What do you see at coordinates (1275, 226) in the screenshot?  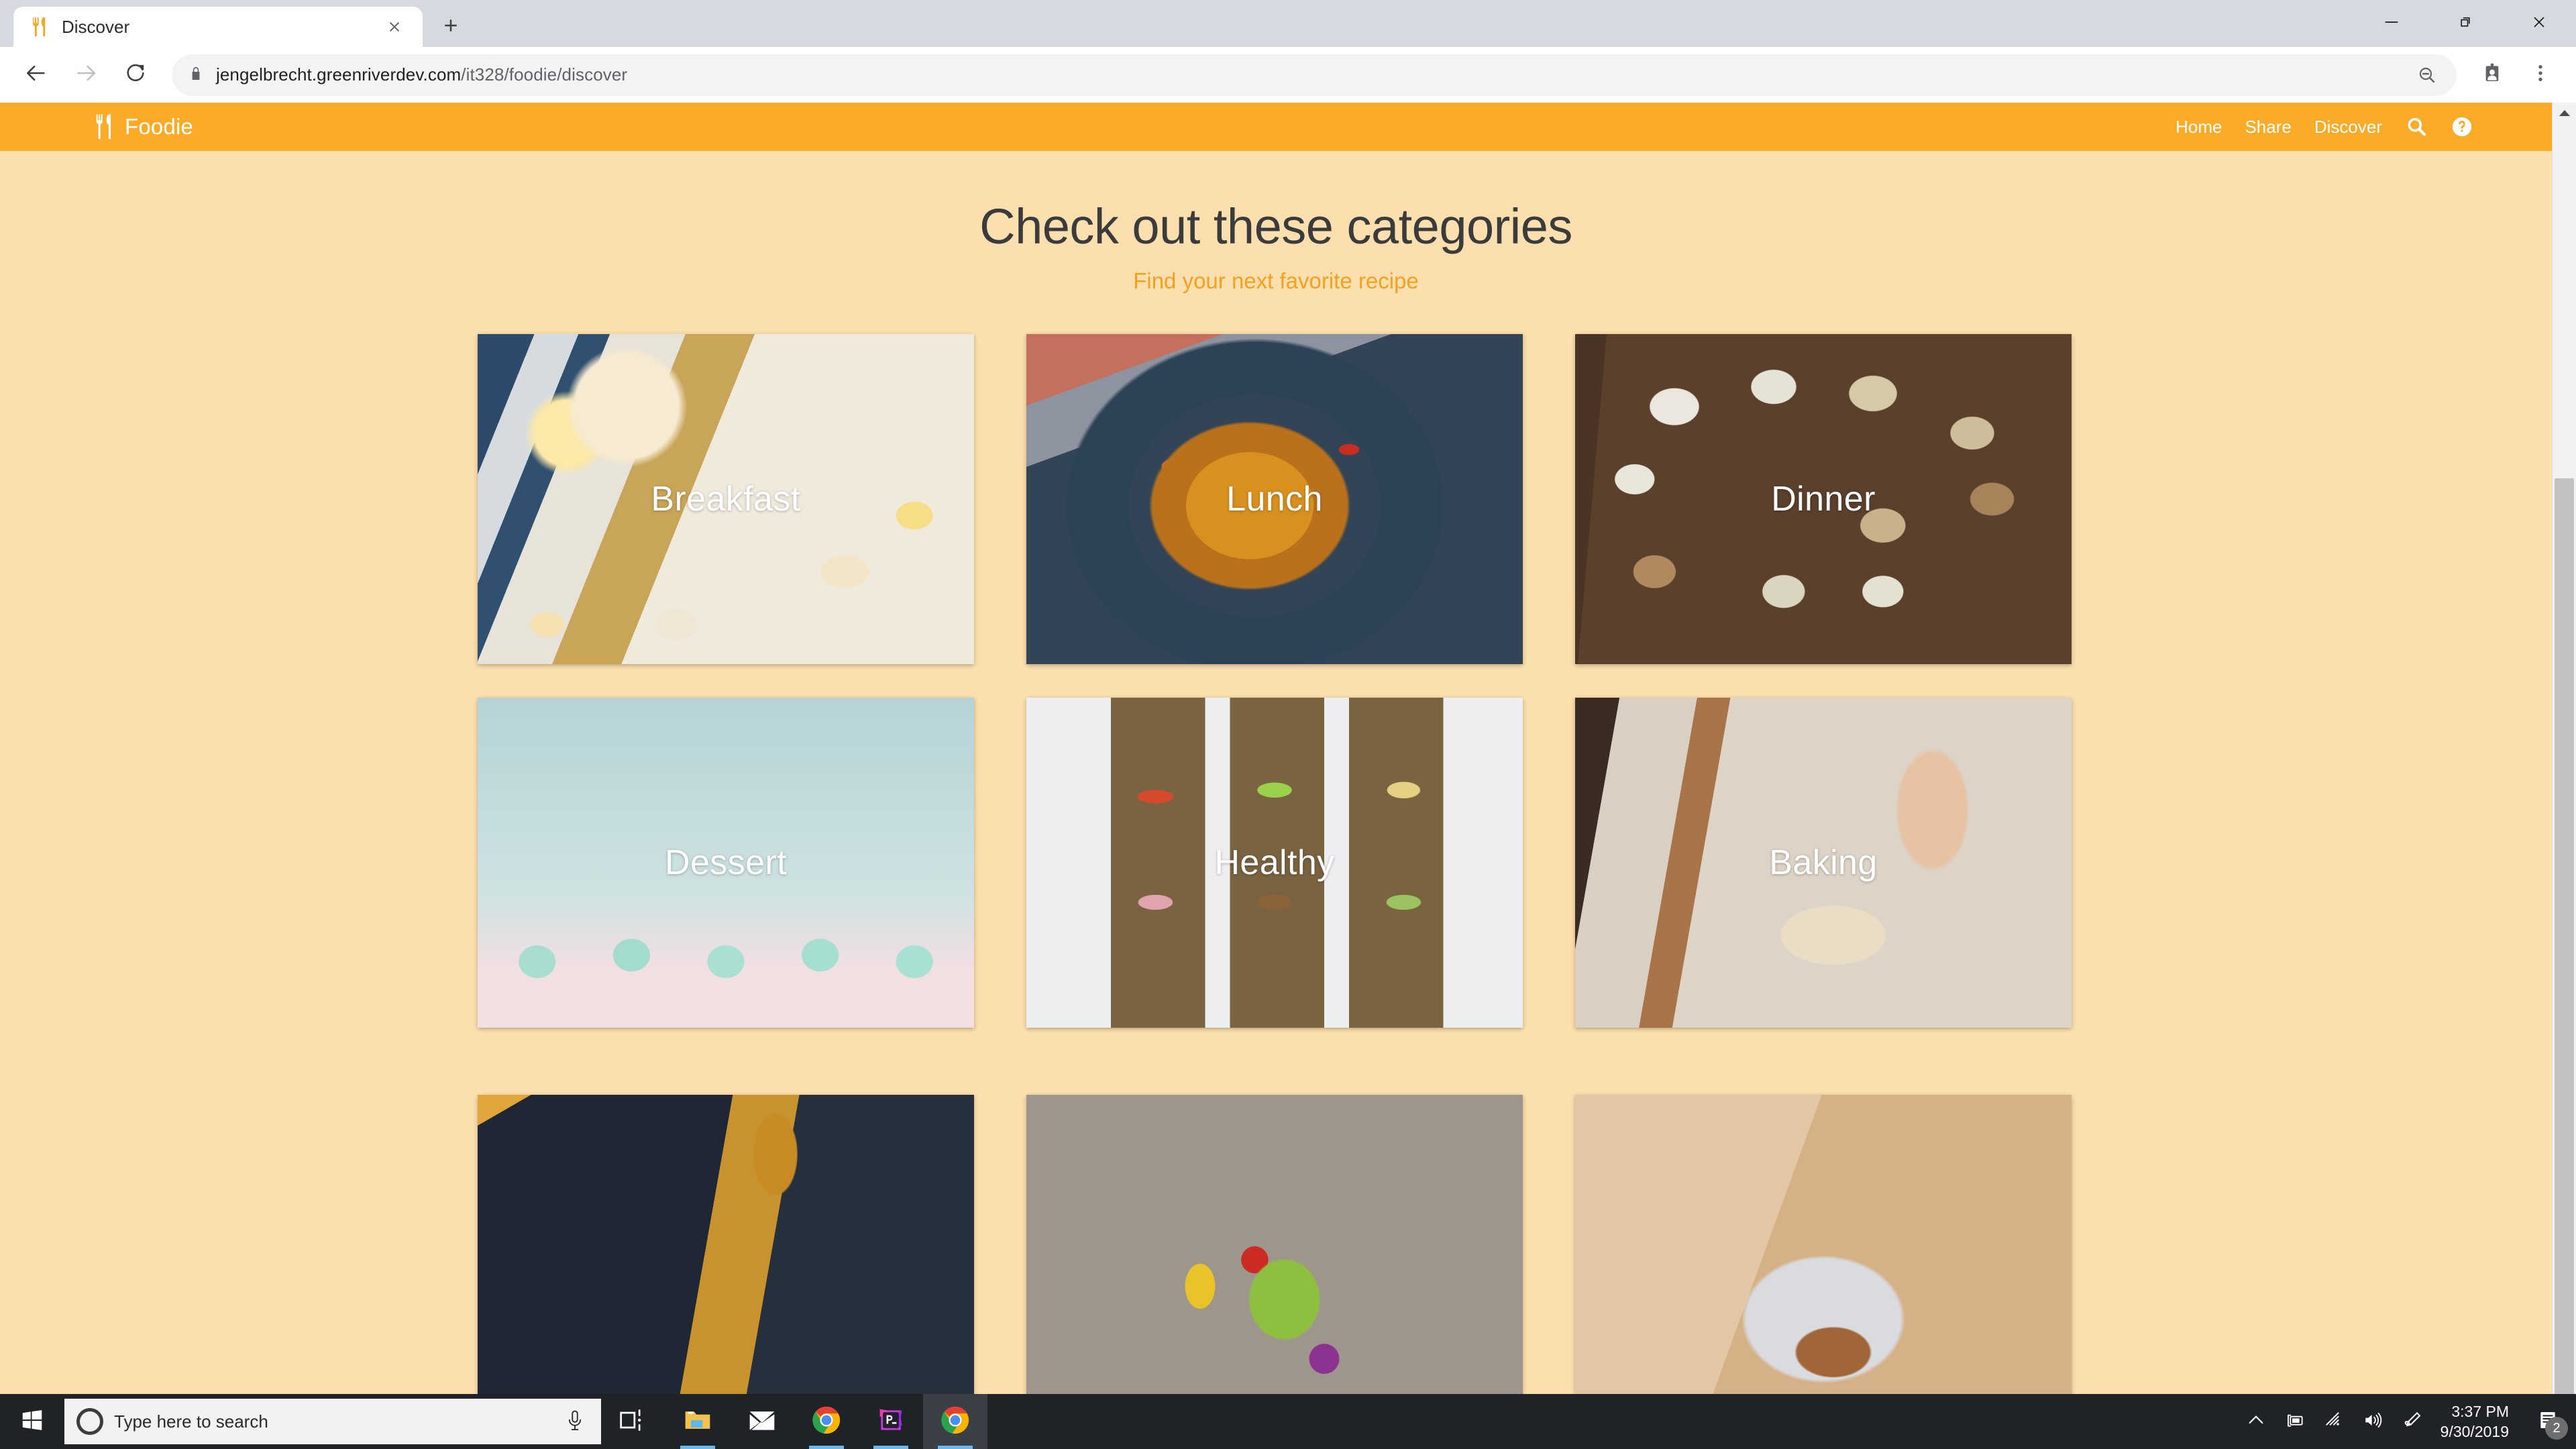 I see `page-title: Check out these categories` at bounding box center [1275, 226].